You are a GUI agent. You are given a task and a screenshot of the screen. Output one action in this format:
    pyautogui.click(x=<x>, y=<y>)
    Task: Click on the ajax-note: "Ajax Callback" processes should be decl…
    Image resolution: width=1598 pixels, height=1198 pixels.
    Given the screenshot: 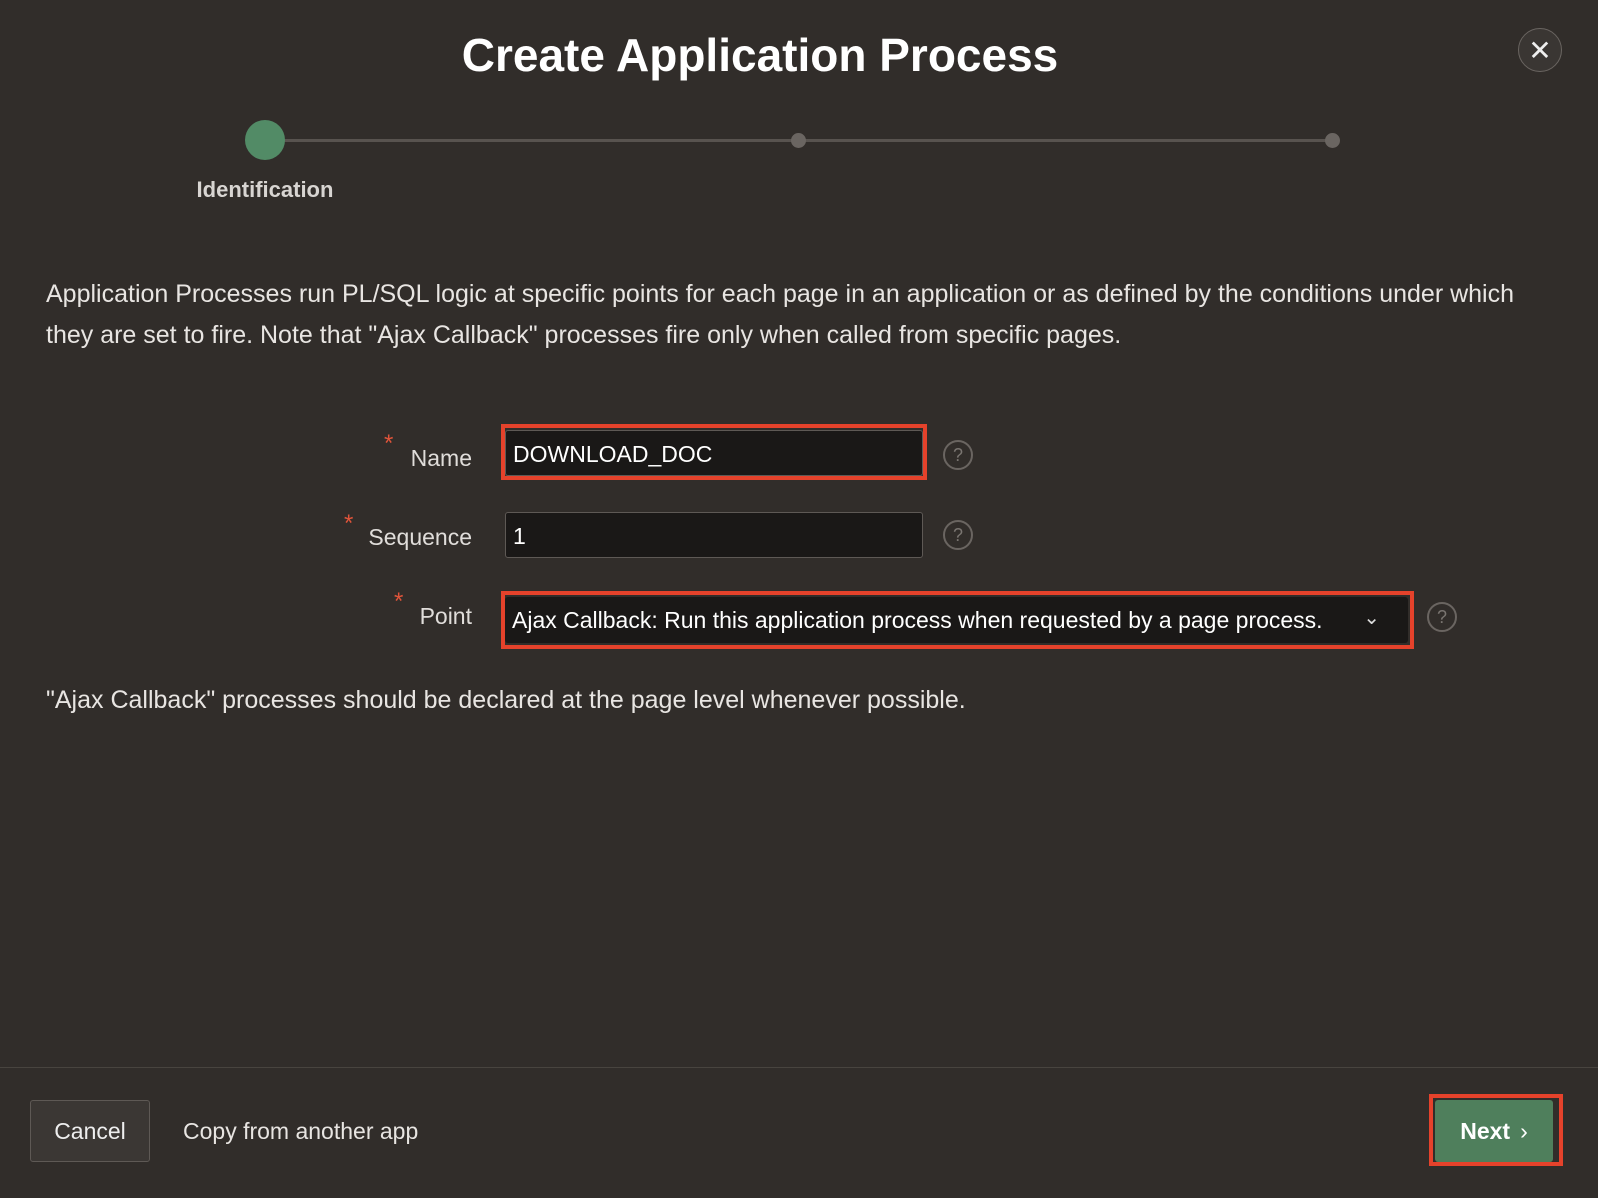 What is the action you would take?
    pyautogui.click(x=506, y=700)
    